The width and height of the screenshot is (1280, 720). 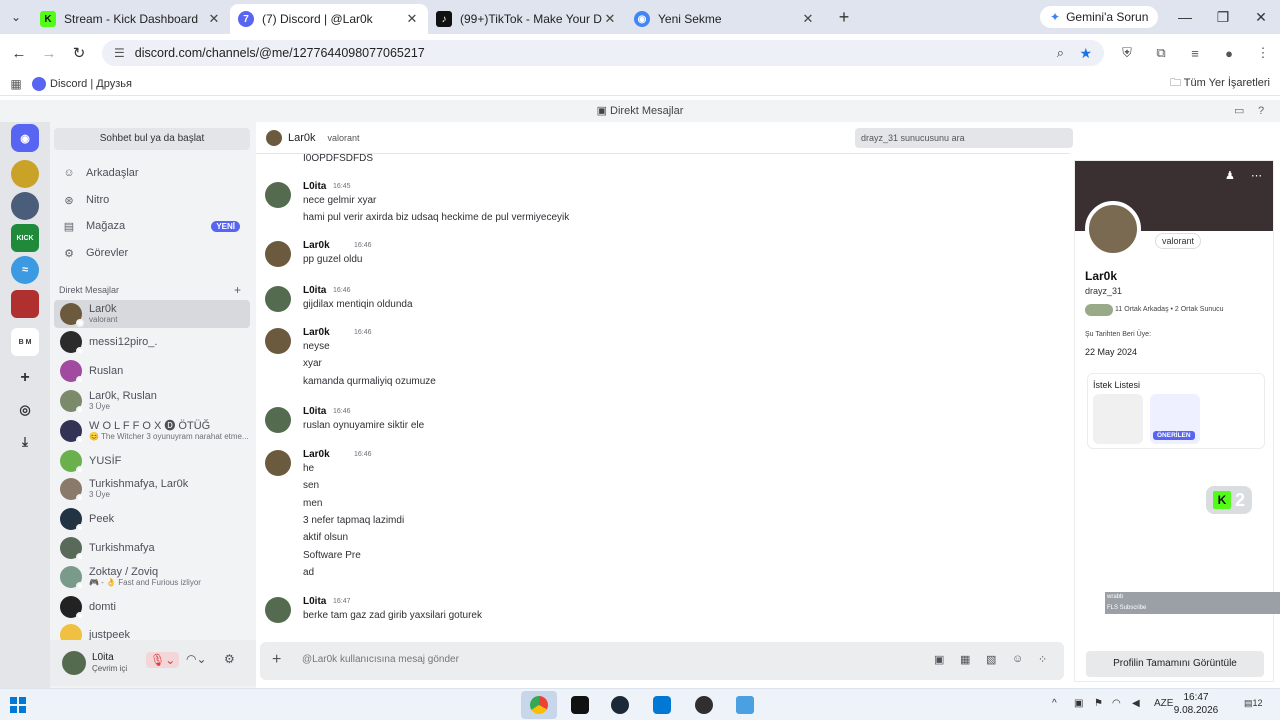 I want to click on tray-icon: ⚑, so click(x=1098, y=703).